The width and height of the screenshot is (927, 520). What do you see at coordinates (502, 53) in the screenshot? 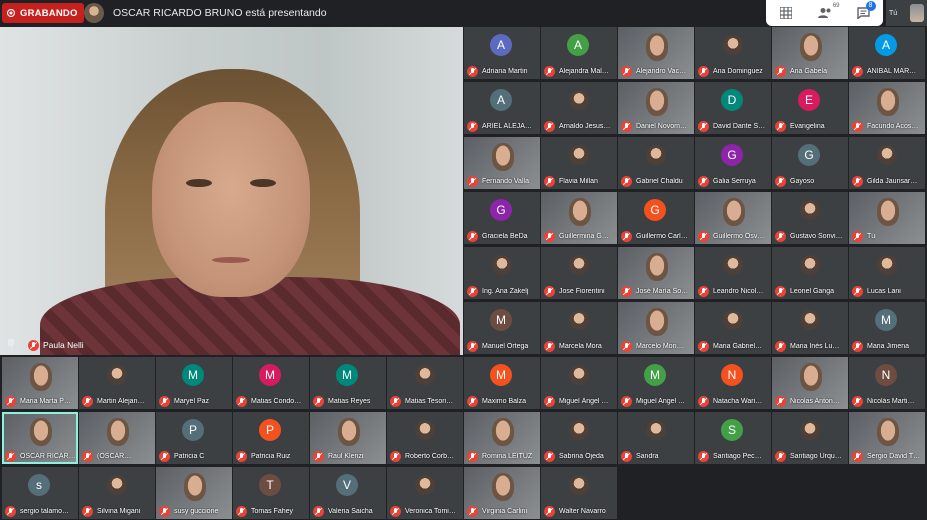
I see `participant-tile: A Adriana Martin` at bounding box center [502, 53].